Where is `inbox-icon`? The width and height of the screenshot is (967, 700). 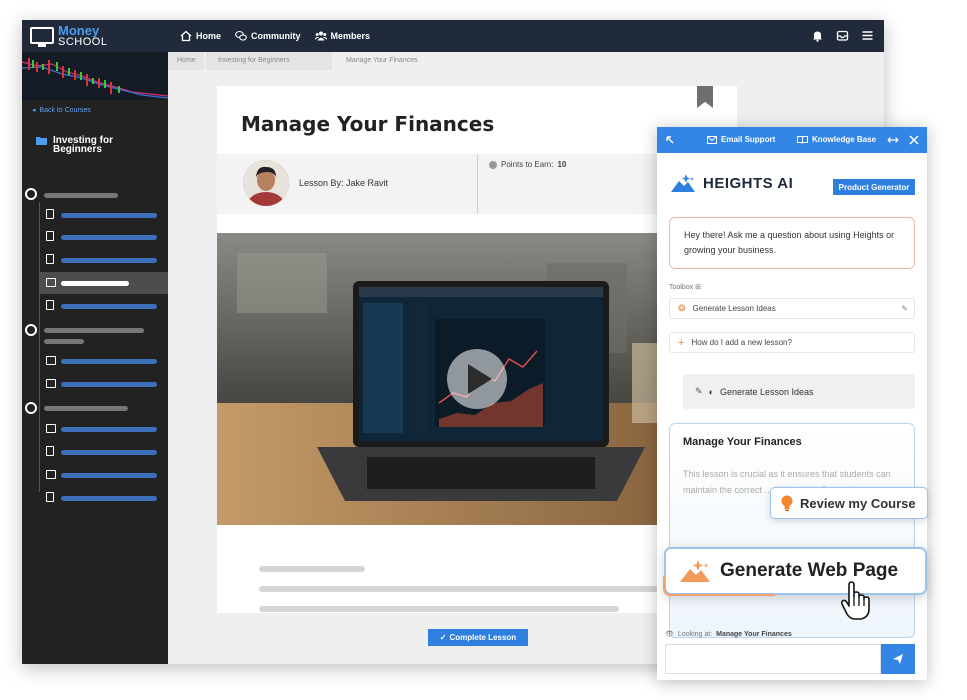 inbox-icon is located at coordinates (842, 35).